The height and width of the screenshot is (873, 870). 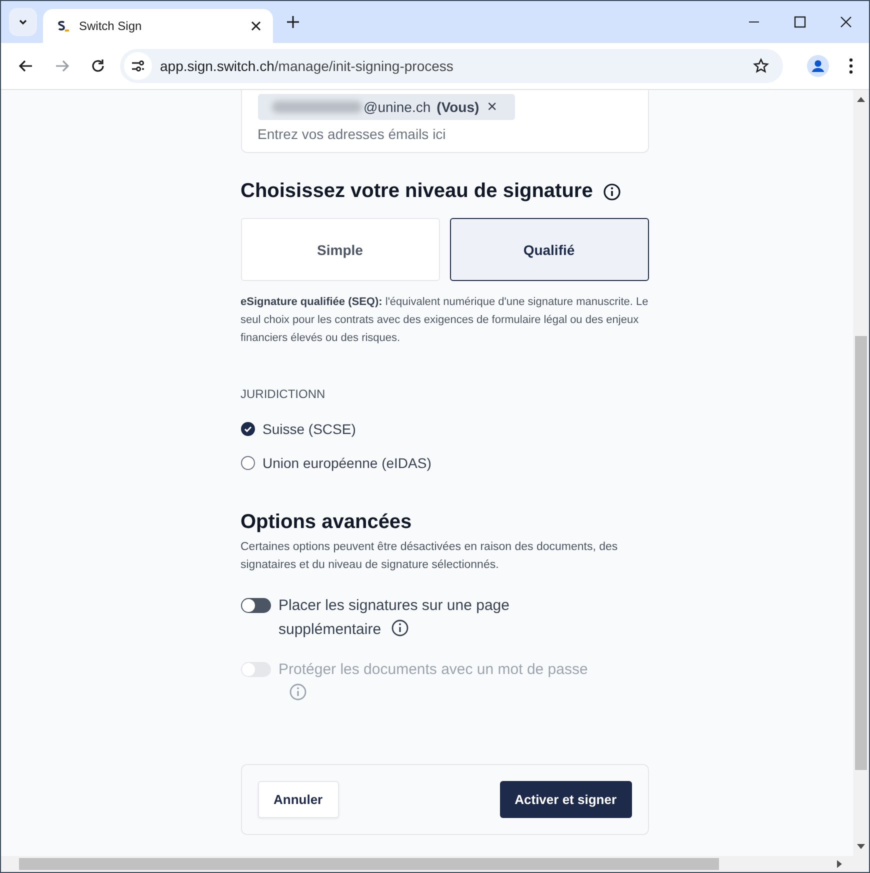 What do you see at coordinates (492, 107) in the screenshot?
I see `remove-chip-button: ×` at bounding box center [492, 107].